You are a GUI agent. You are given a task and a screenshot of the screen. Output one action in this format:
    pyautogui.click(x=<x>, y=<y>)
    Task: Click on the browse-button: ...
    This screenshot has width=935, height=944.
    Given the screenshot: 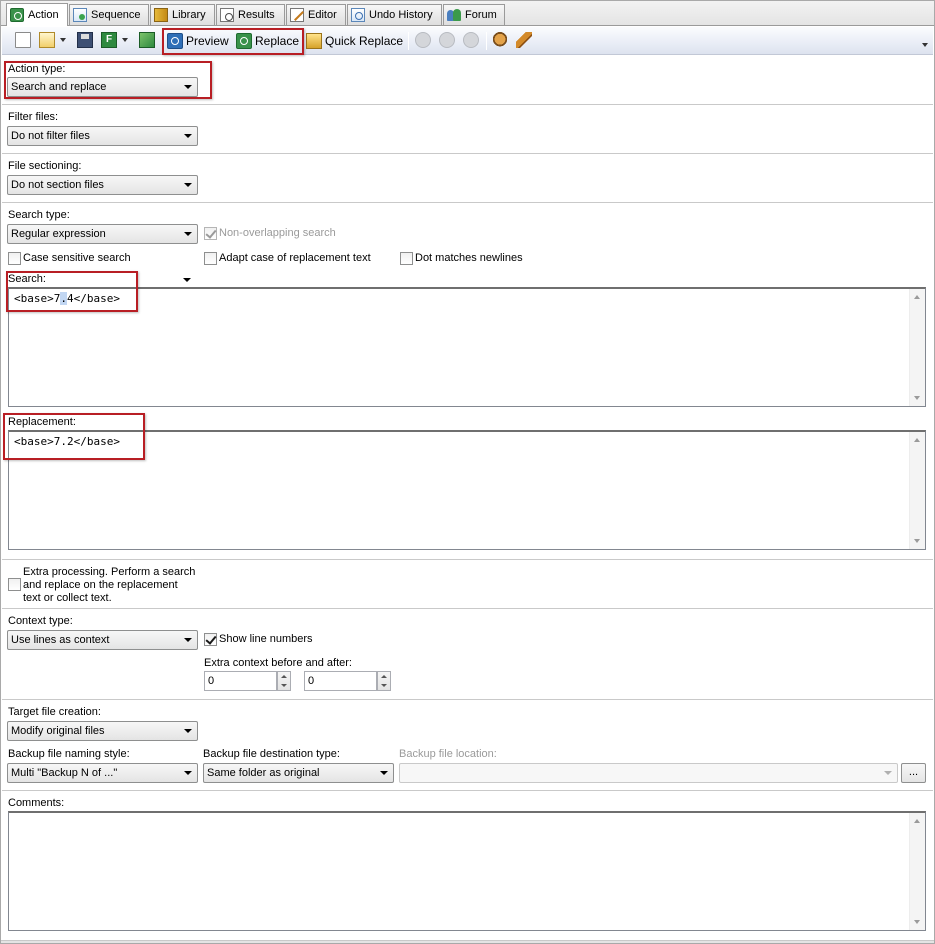 What is the action you would take?
    pyautogui.click(x=913, y=773)
    